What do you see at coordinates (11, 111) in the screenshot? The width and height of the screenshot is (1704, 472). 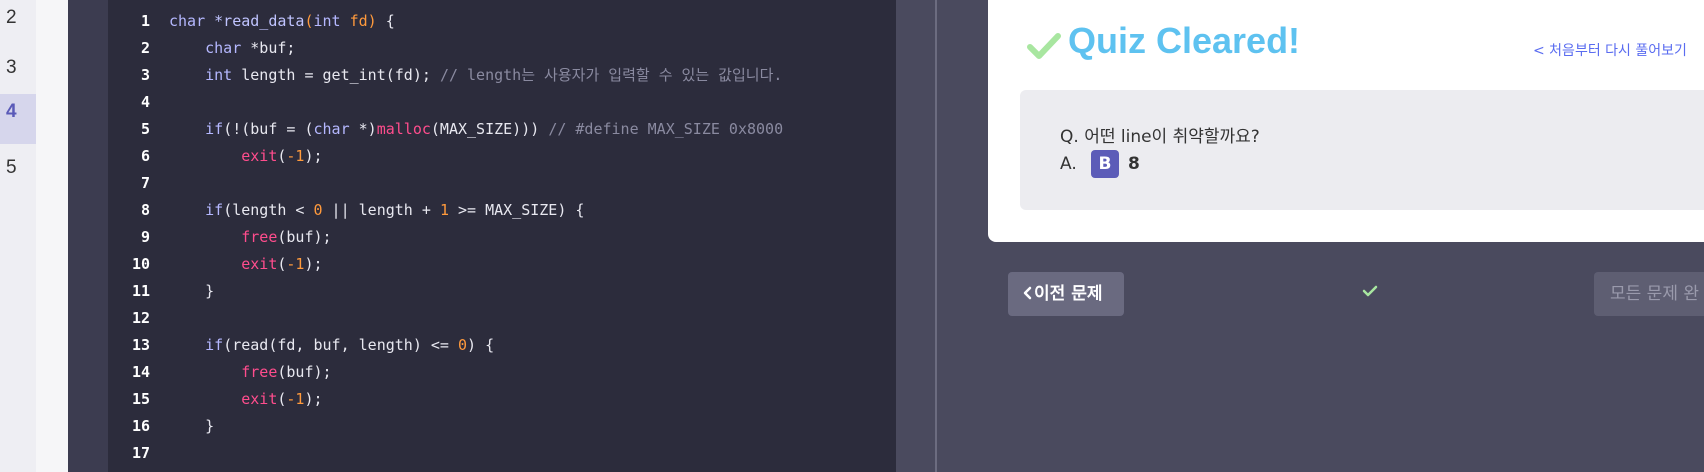 I see `step-label: 4` at bounding box center [11, 111].